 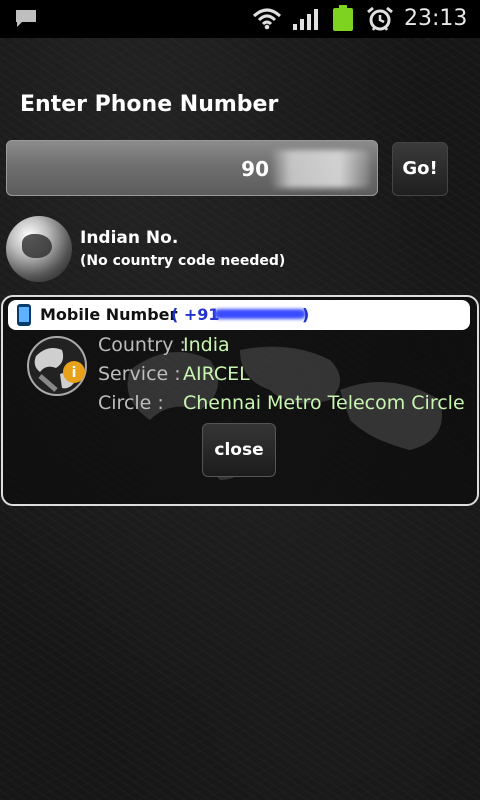 What do you see at coordinates (142, 345) in the screenshot?
I see `country-label: Country :` at bounding box center [142, 345].